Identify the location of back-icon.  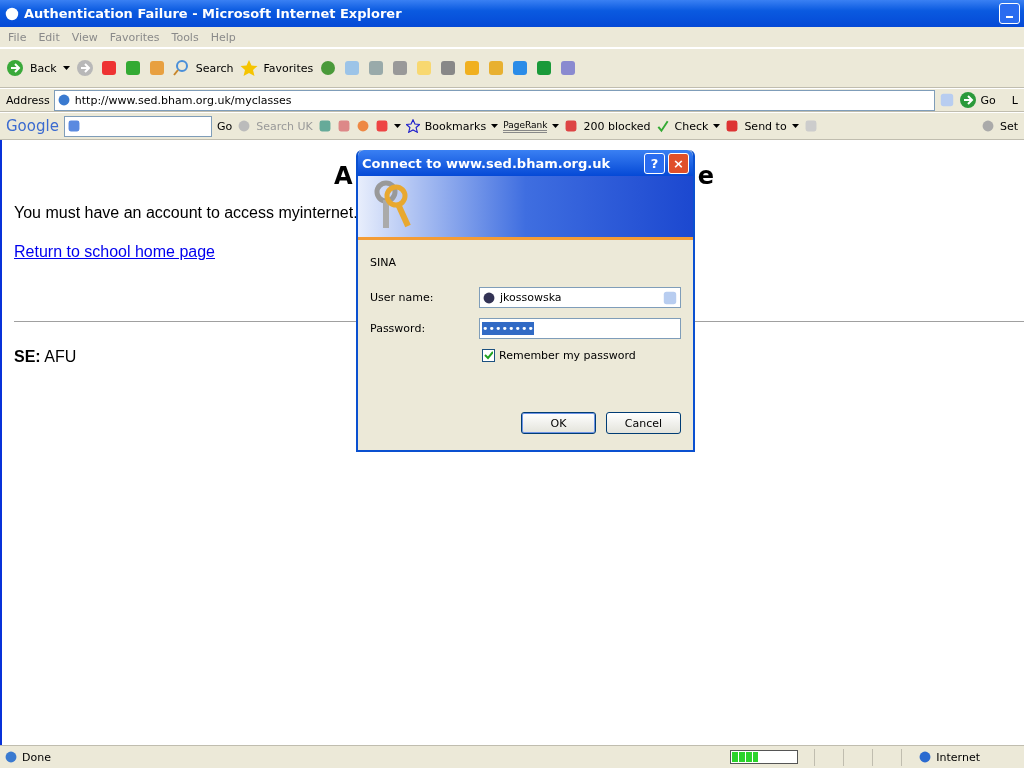
(15, 68).